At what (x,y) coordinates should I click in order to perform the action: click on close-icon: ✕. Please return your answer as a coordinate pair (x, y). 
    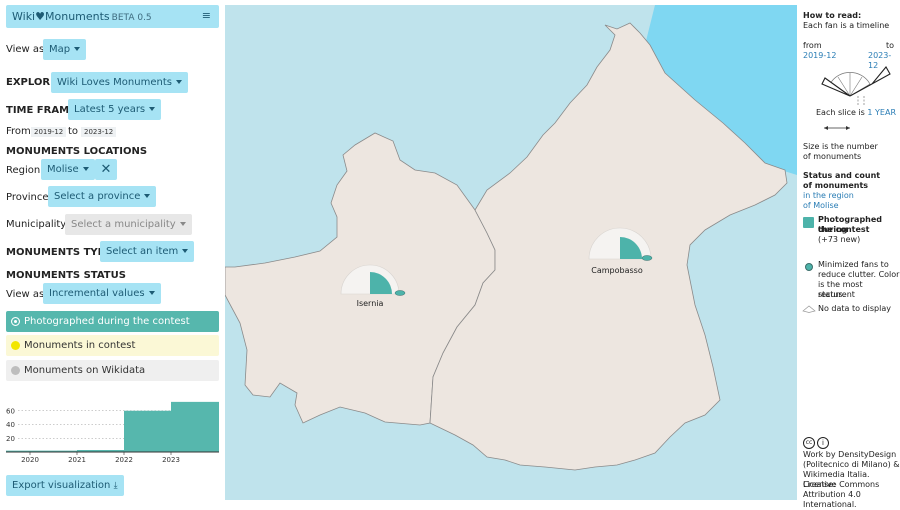
    Looking at the image, I should click on (106, 169).